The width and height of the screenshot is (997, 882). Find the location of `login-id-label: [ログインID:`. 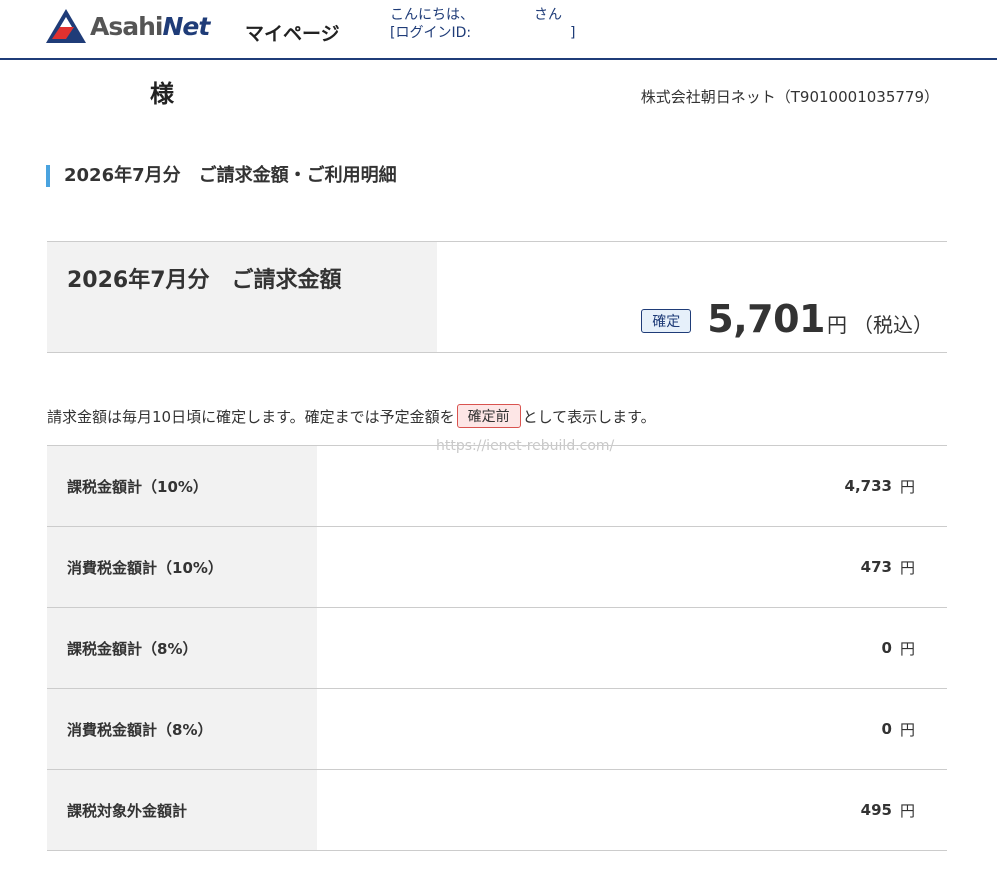

login-id-label: [ログインID: is located at coordinates (431, 33).